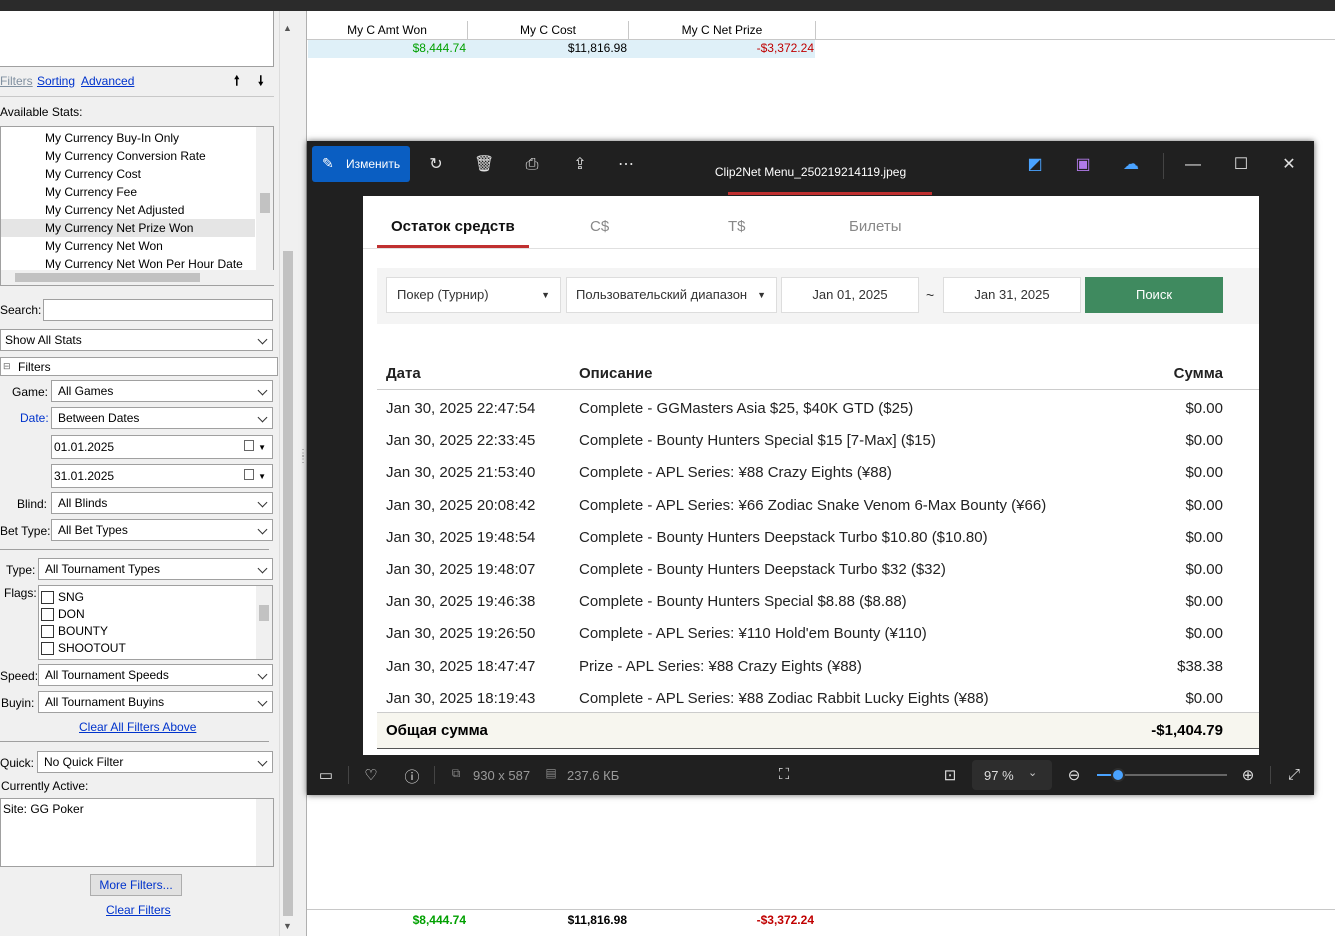  Describe the element at coordinates (1154, 295) in the screenshot. I see `search-button: Поиск` at that location.